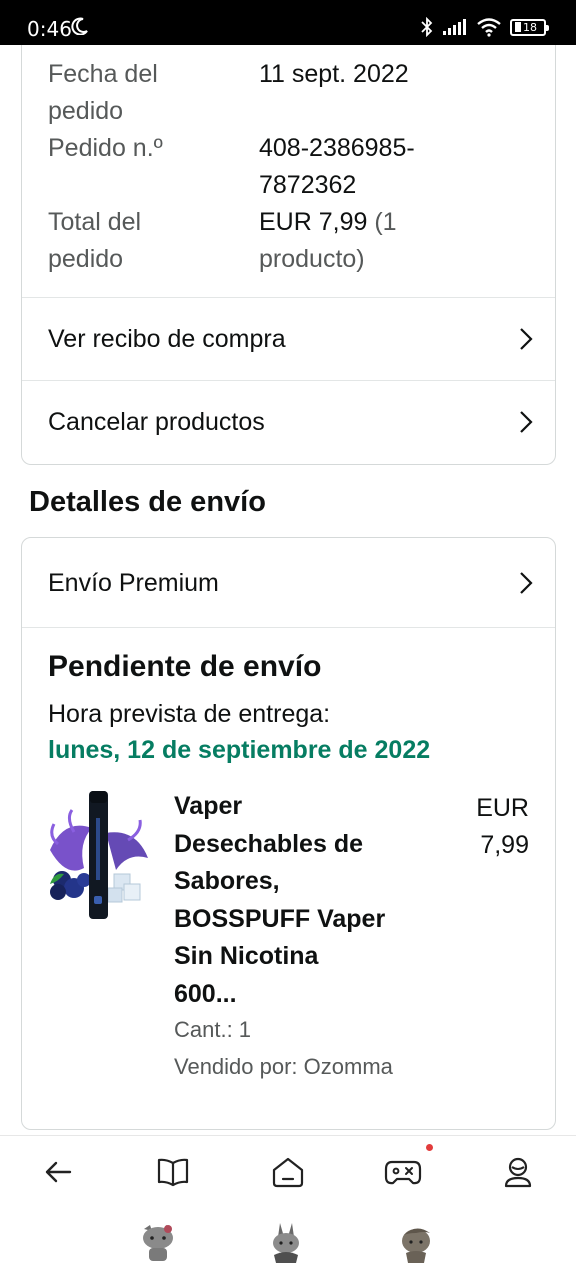 Image resolution: width=576 pixels, height=1280 pixels. What do you see at coordinates (189, 714) in the screenshot?
I see `eta-label: Hora prevista de entrega:` at bounding box center [189, 714].